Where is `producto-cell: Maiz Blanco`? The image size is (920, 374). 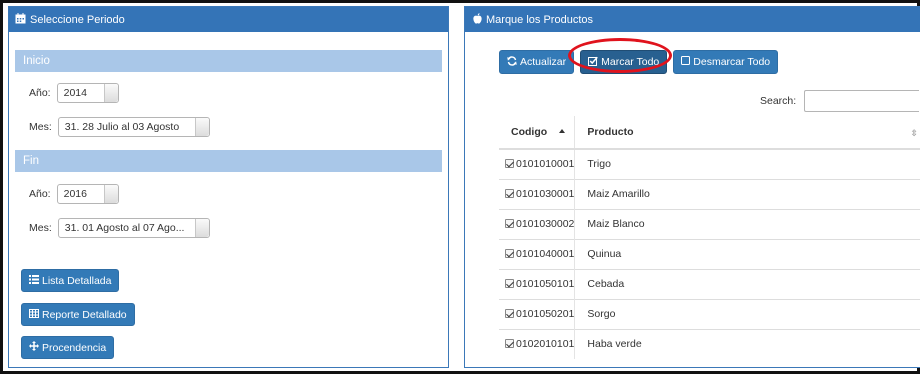
producto-cell: Maiz Blanco is located at coordinates (747, 223).